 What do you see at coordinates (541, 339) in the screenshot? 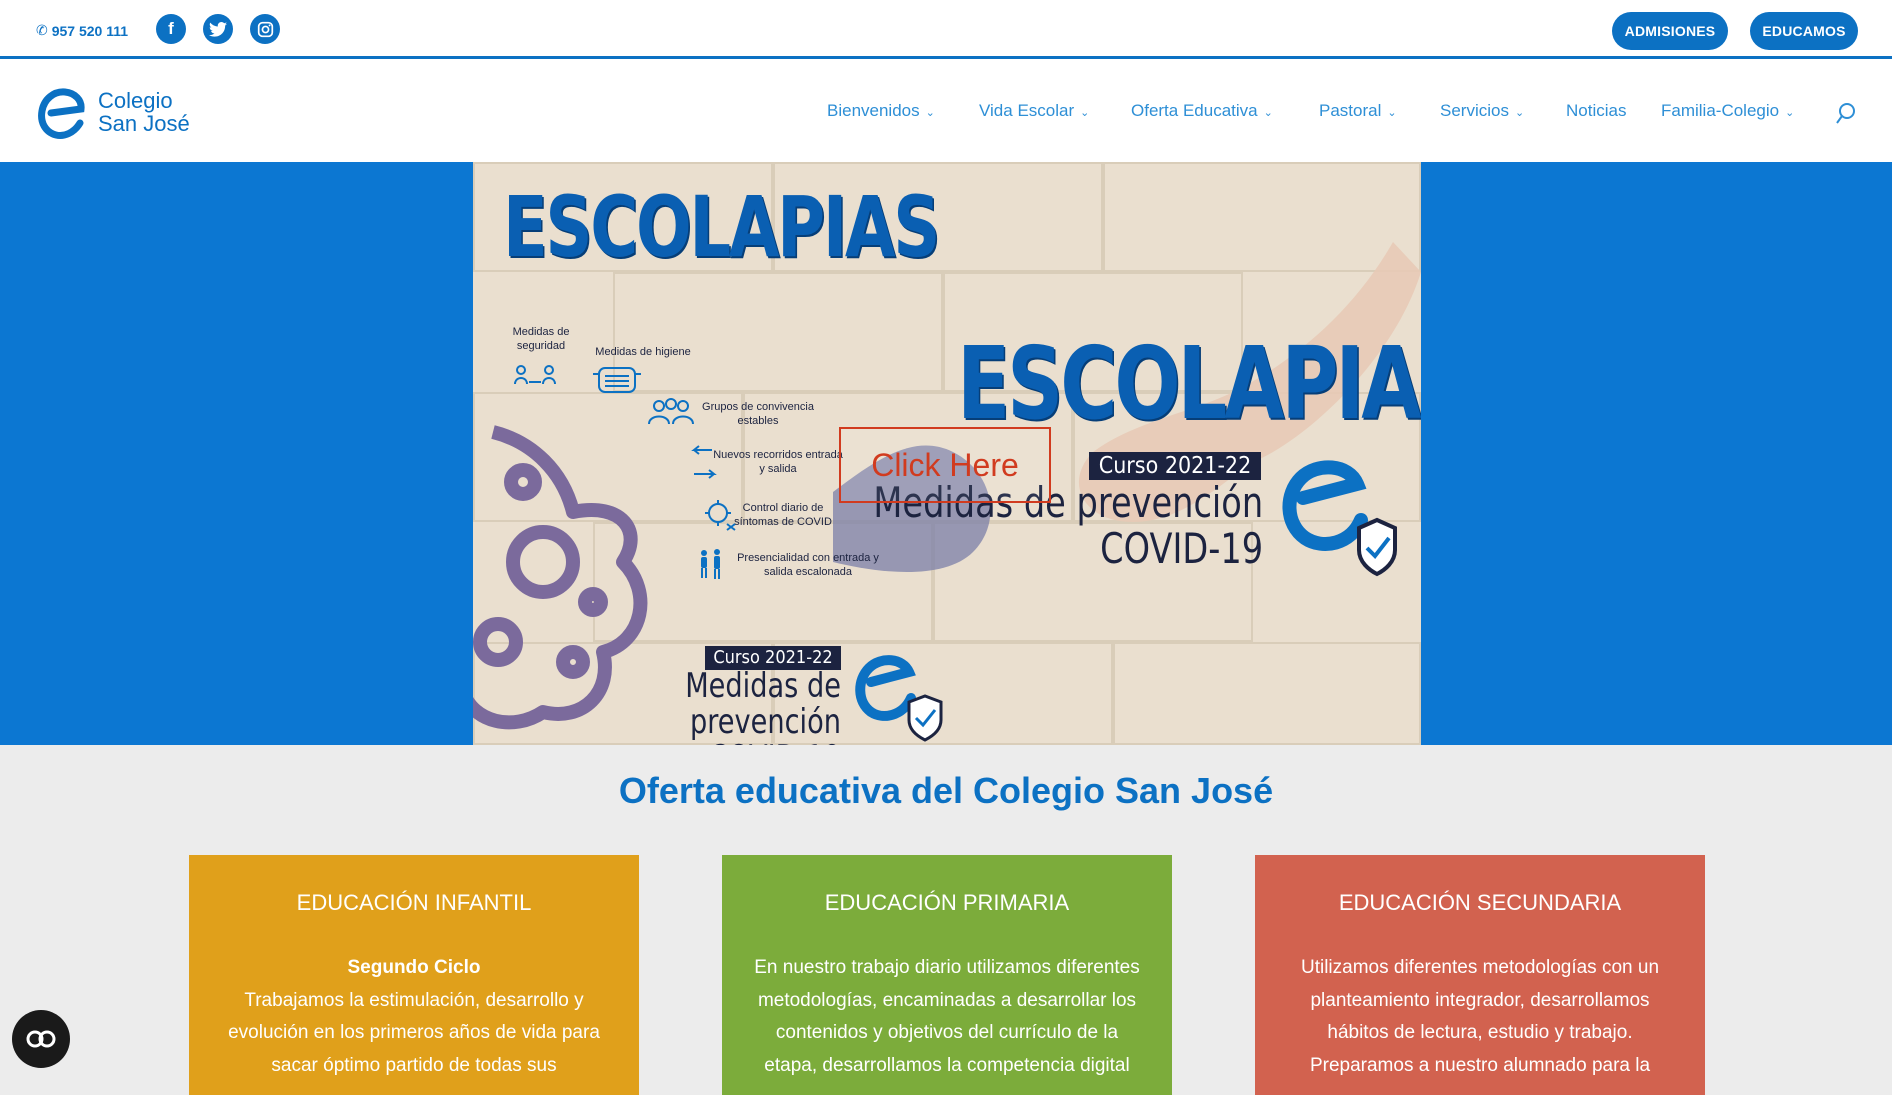
I see `measure-label: Medidas de seguridad` at bounding box center [541, 339].